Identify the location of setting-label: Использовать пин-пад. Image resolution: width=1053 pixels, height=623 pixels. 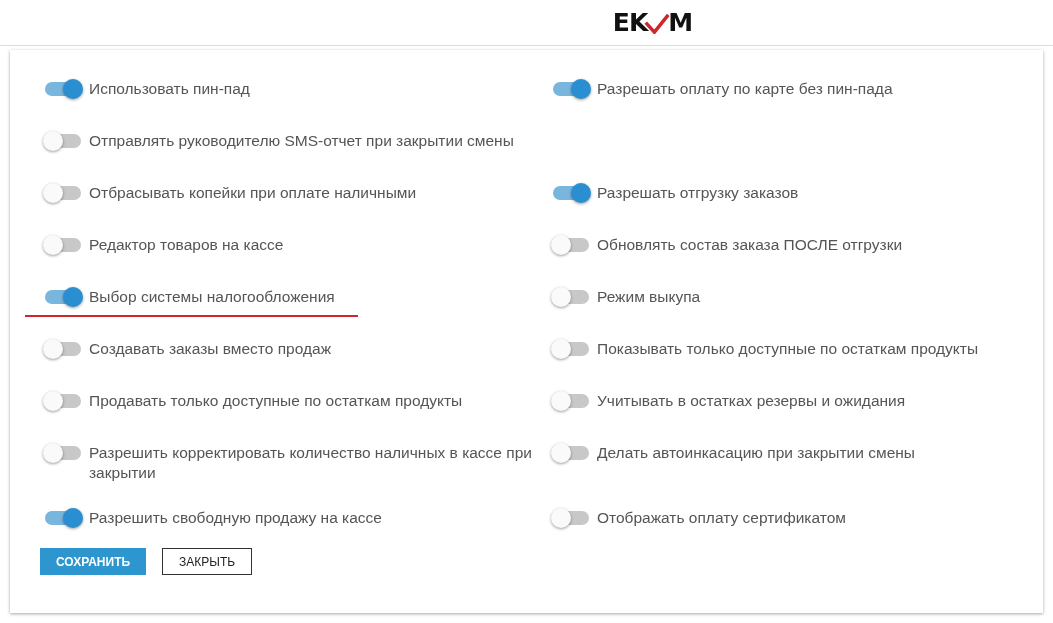
(169, 89).